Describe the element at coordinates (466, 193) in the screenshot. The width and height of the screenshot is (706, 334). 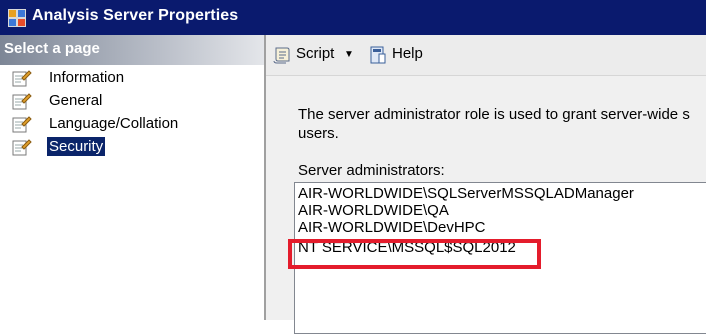
I see `list-item: AIR-WORLDWIDE\SQLServerMSSQLADManager` at that location.